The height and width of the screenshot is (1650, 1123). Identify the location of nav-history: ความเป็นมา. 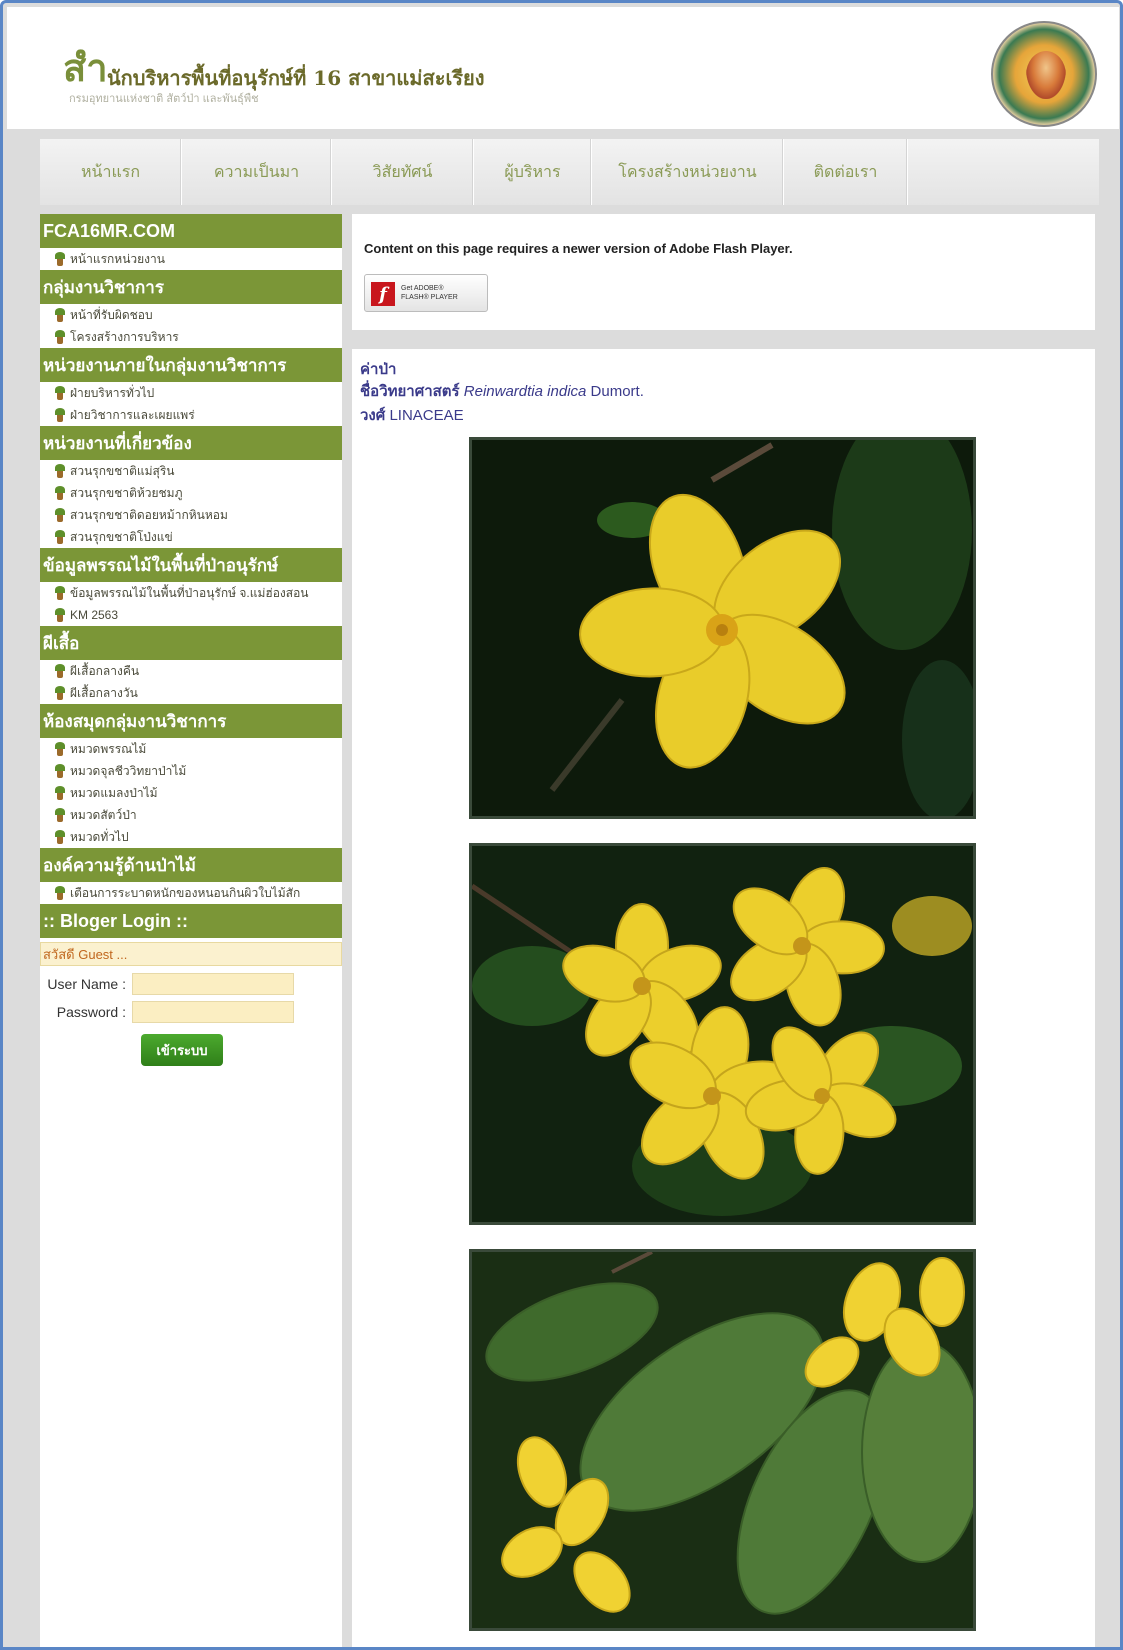
(257, 172).